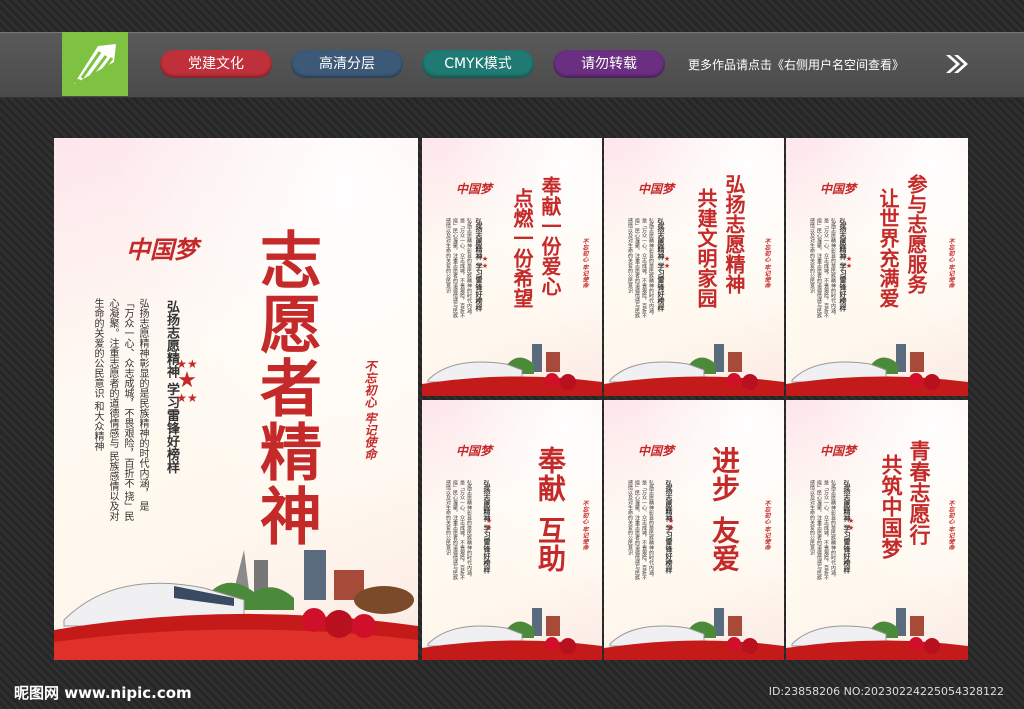 The image size is (1024, 709). I want to click on brand-logo, so click(95, 64).